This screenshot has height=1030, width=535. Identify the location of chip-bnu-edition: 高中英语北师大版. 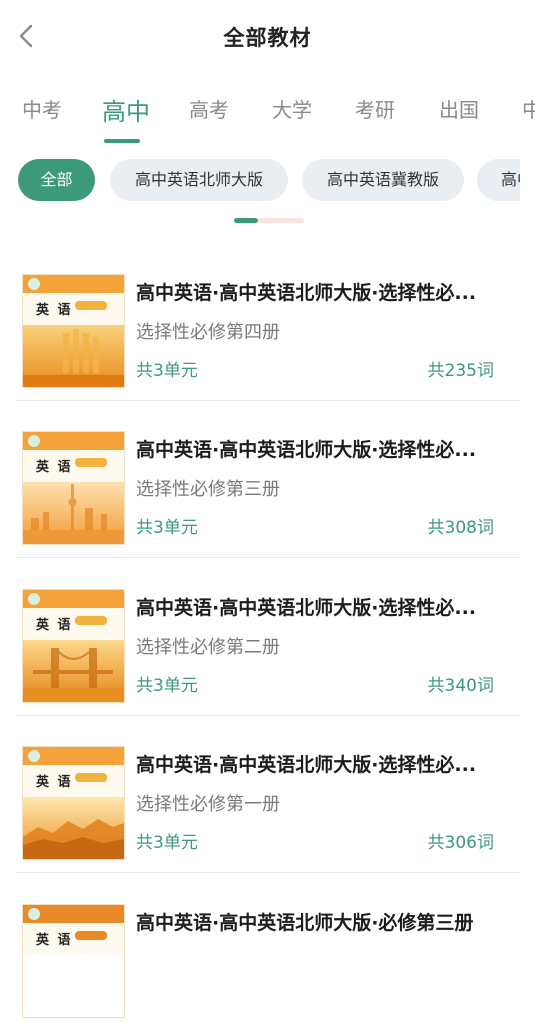
(199, 180).